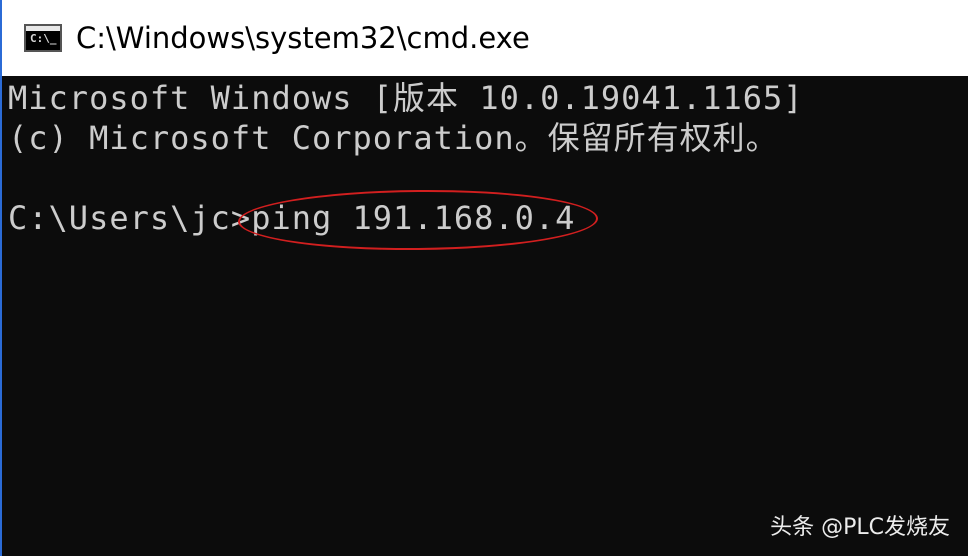  What do you see at coordinates (303, 38) in the screenshot?
I see `window-title: C:\Windows\system32\cmd.exe` at bounding box center [303, 38].